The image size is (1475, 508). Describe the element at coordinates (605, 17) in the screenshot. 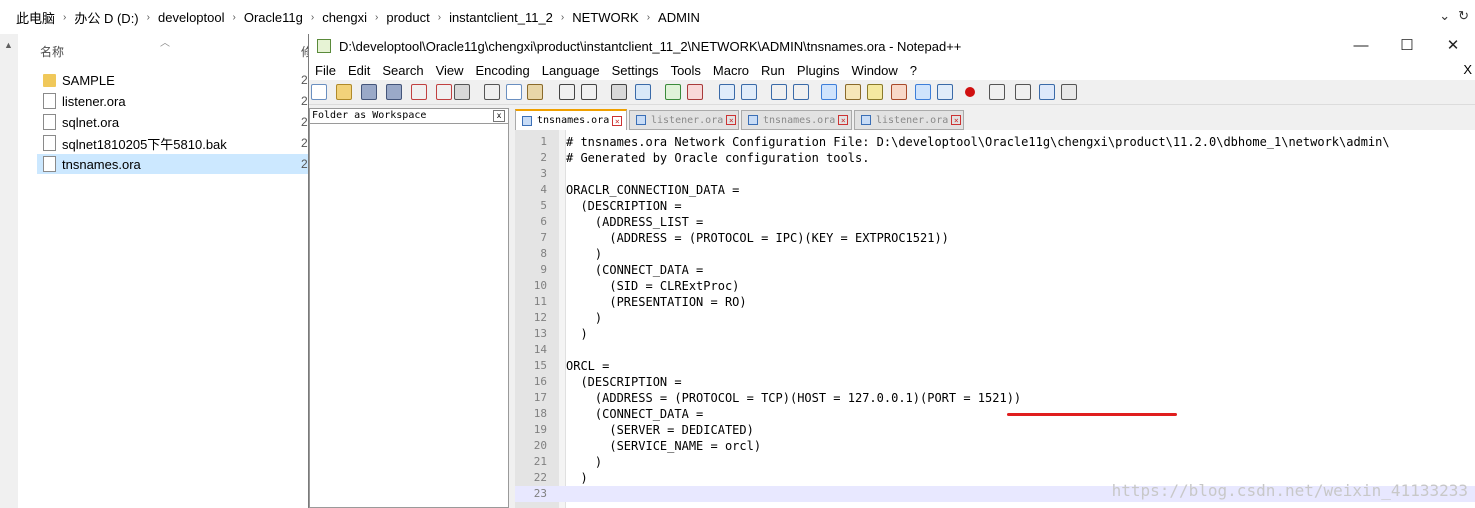

I see `breadcrumb-segment: NETWORK` at that location.